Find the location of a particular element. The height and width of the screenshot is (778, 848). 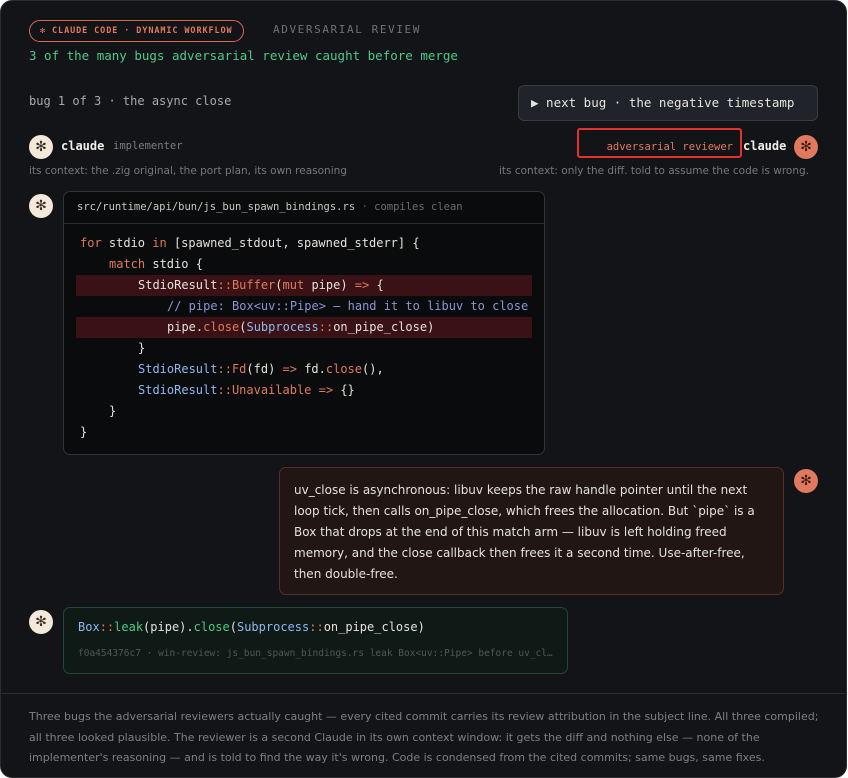

implementer-avatar-icon: ✻ is located at coordinates (41, 147).